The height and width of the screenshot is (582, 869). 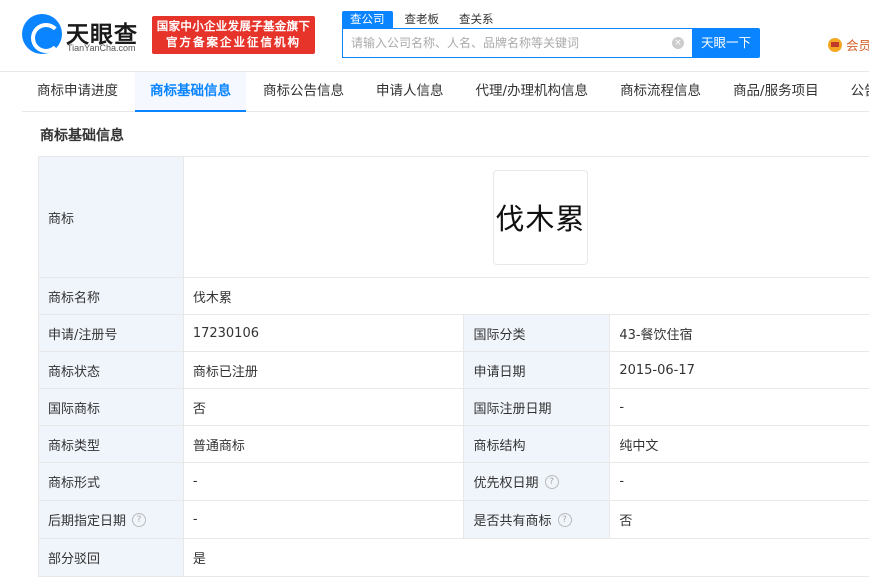 What do you see at coordinates (537, 407) in the screenshot?
I see `intl-reg-date-label: 国际注册日期` at bounding box center [537, 407].